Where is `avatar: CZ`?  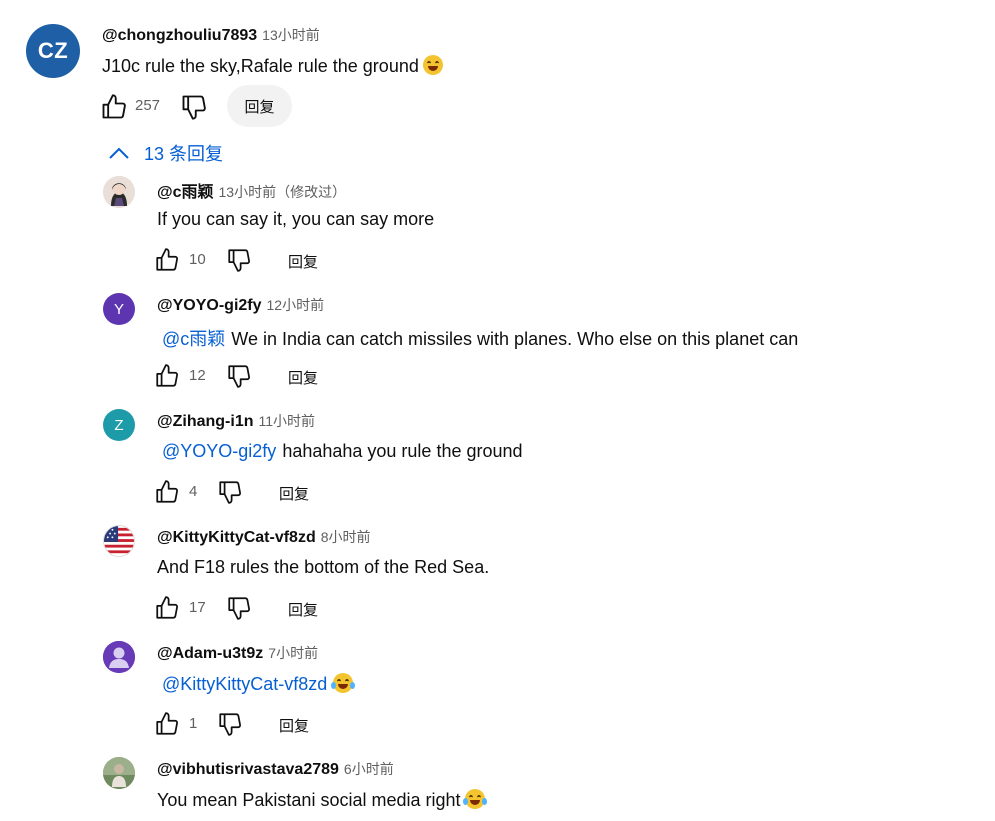 avatar: CZ is located at coordinates (53, 51).